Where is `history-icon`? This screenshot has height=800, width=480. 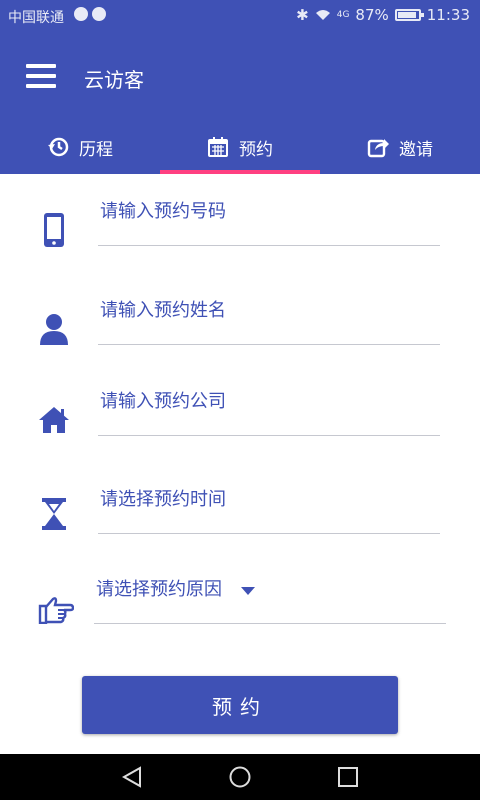
history-icon is located at coordinates (58, 147).